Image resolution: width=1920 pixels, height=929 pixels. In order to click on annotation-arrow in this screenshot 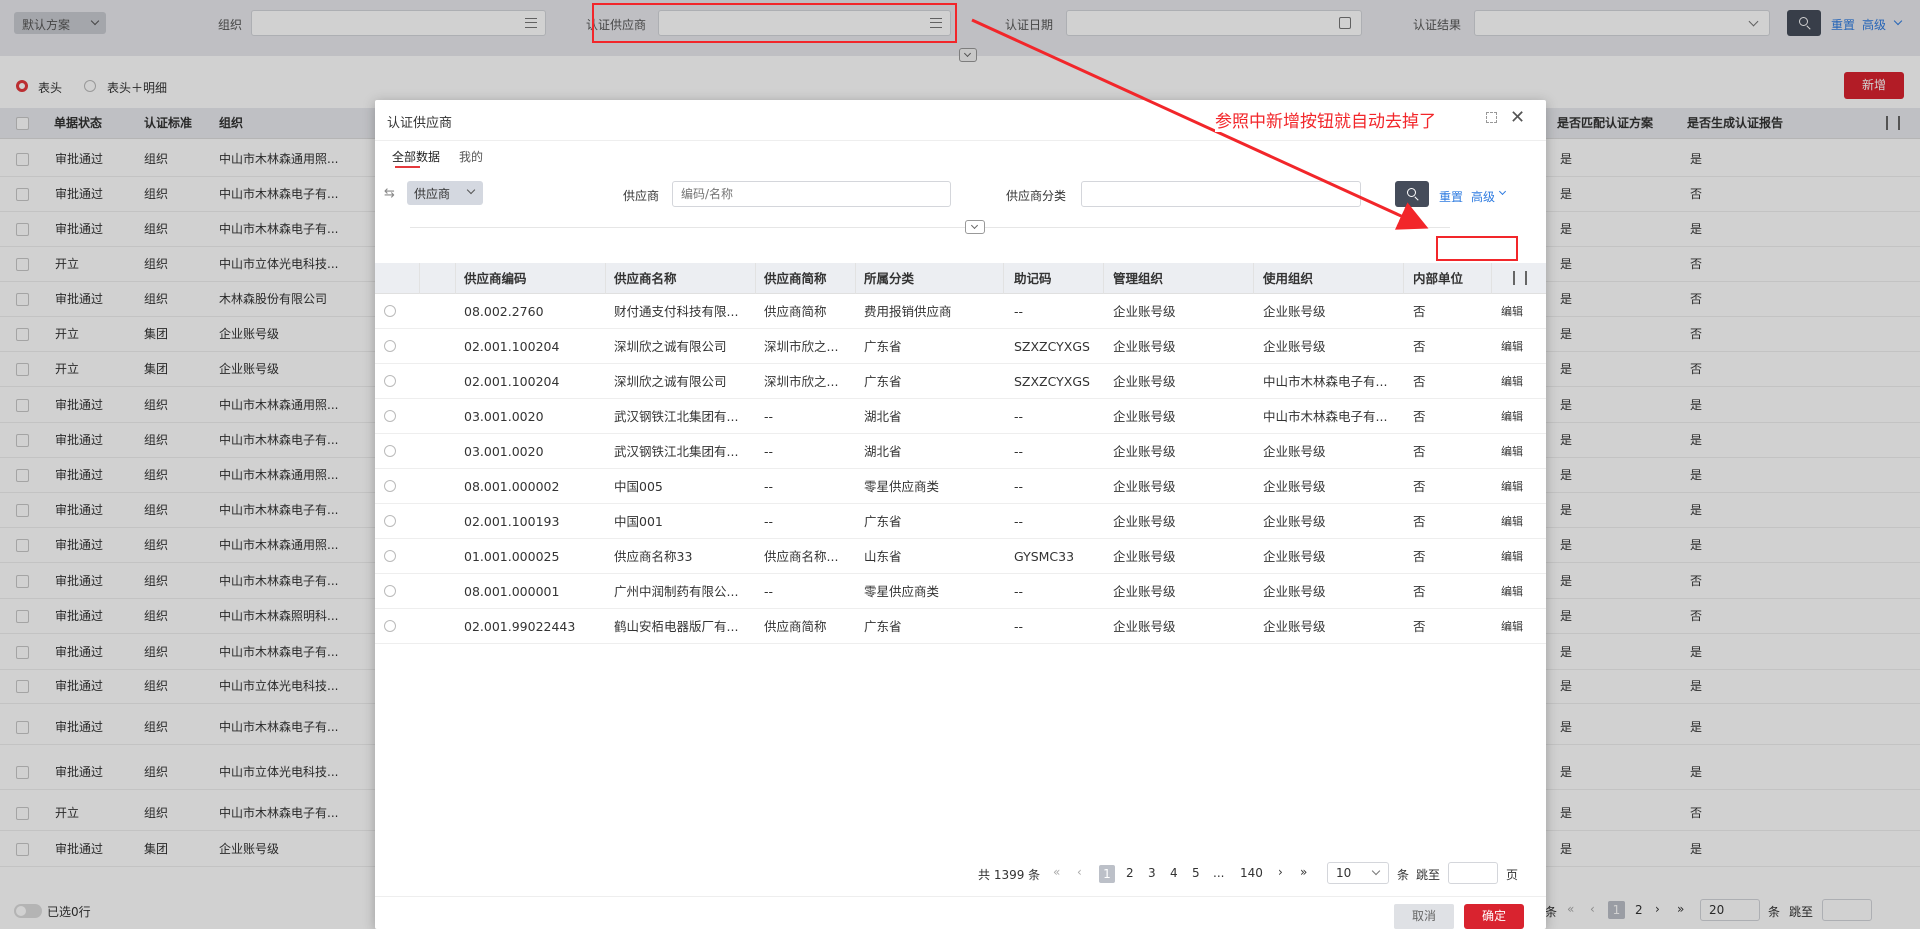, I will do `click(1200, 124)`.